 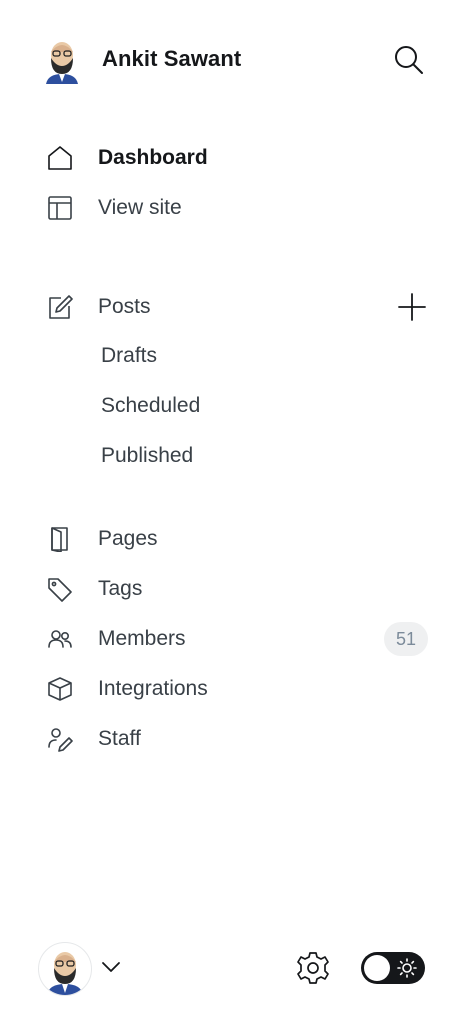 What do you see at coordinates (407, 968) in the screenshot?
I see `sun-icon` at bounding box center [407, 968].